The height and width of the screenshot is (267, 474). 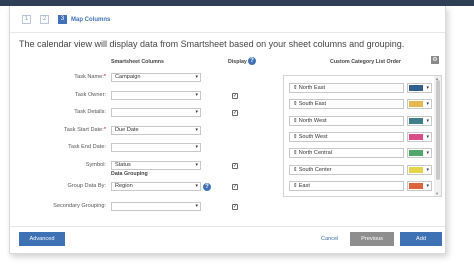 I want to click on category-row: ⇕South East ▾, so click(x=361, y=104).